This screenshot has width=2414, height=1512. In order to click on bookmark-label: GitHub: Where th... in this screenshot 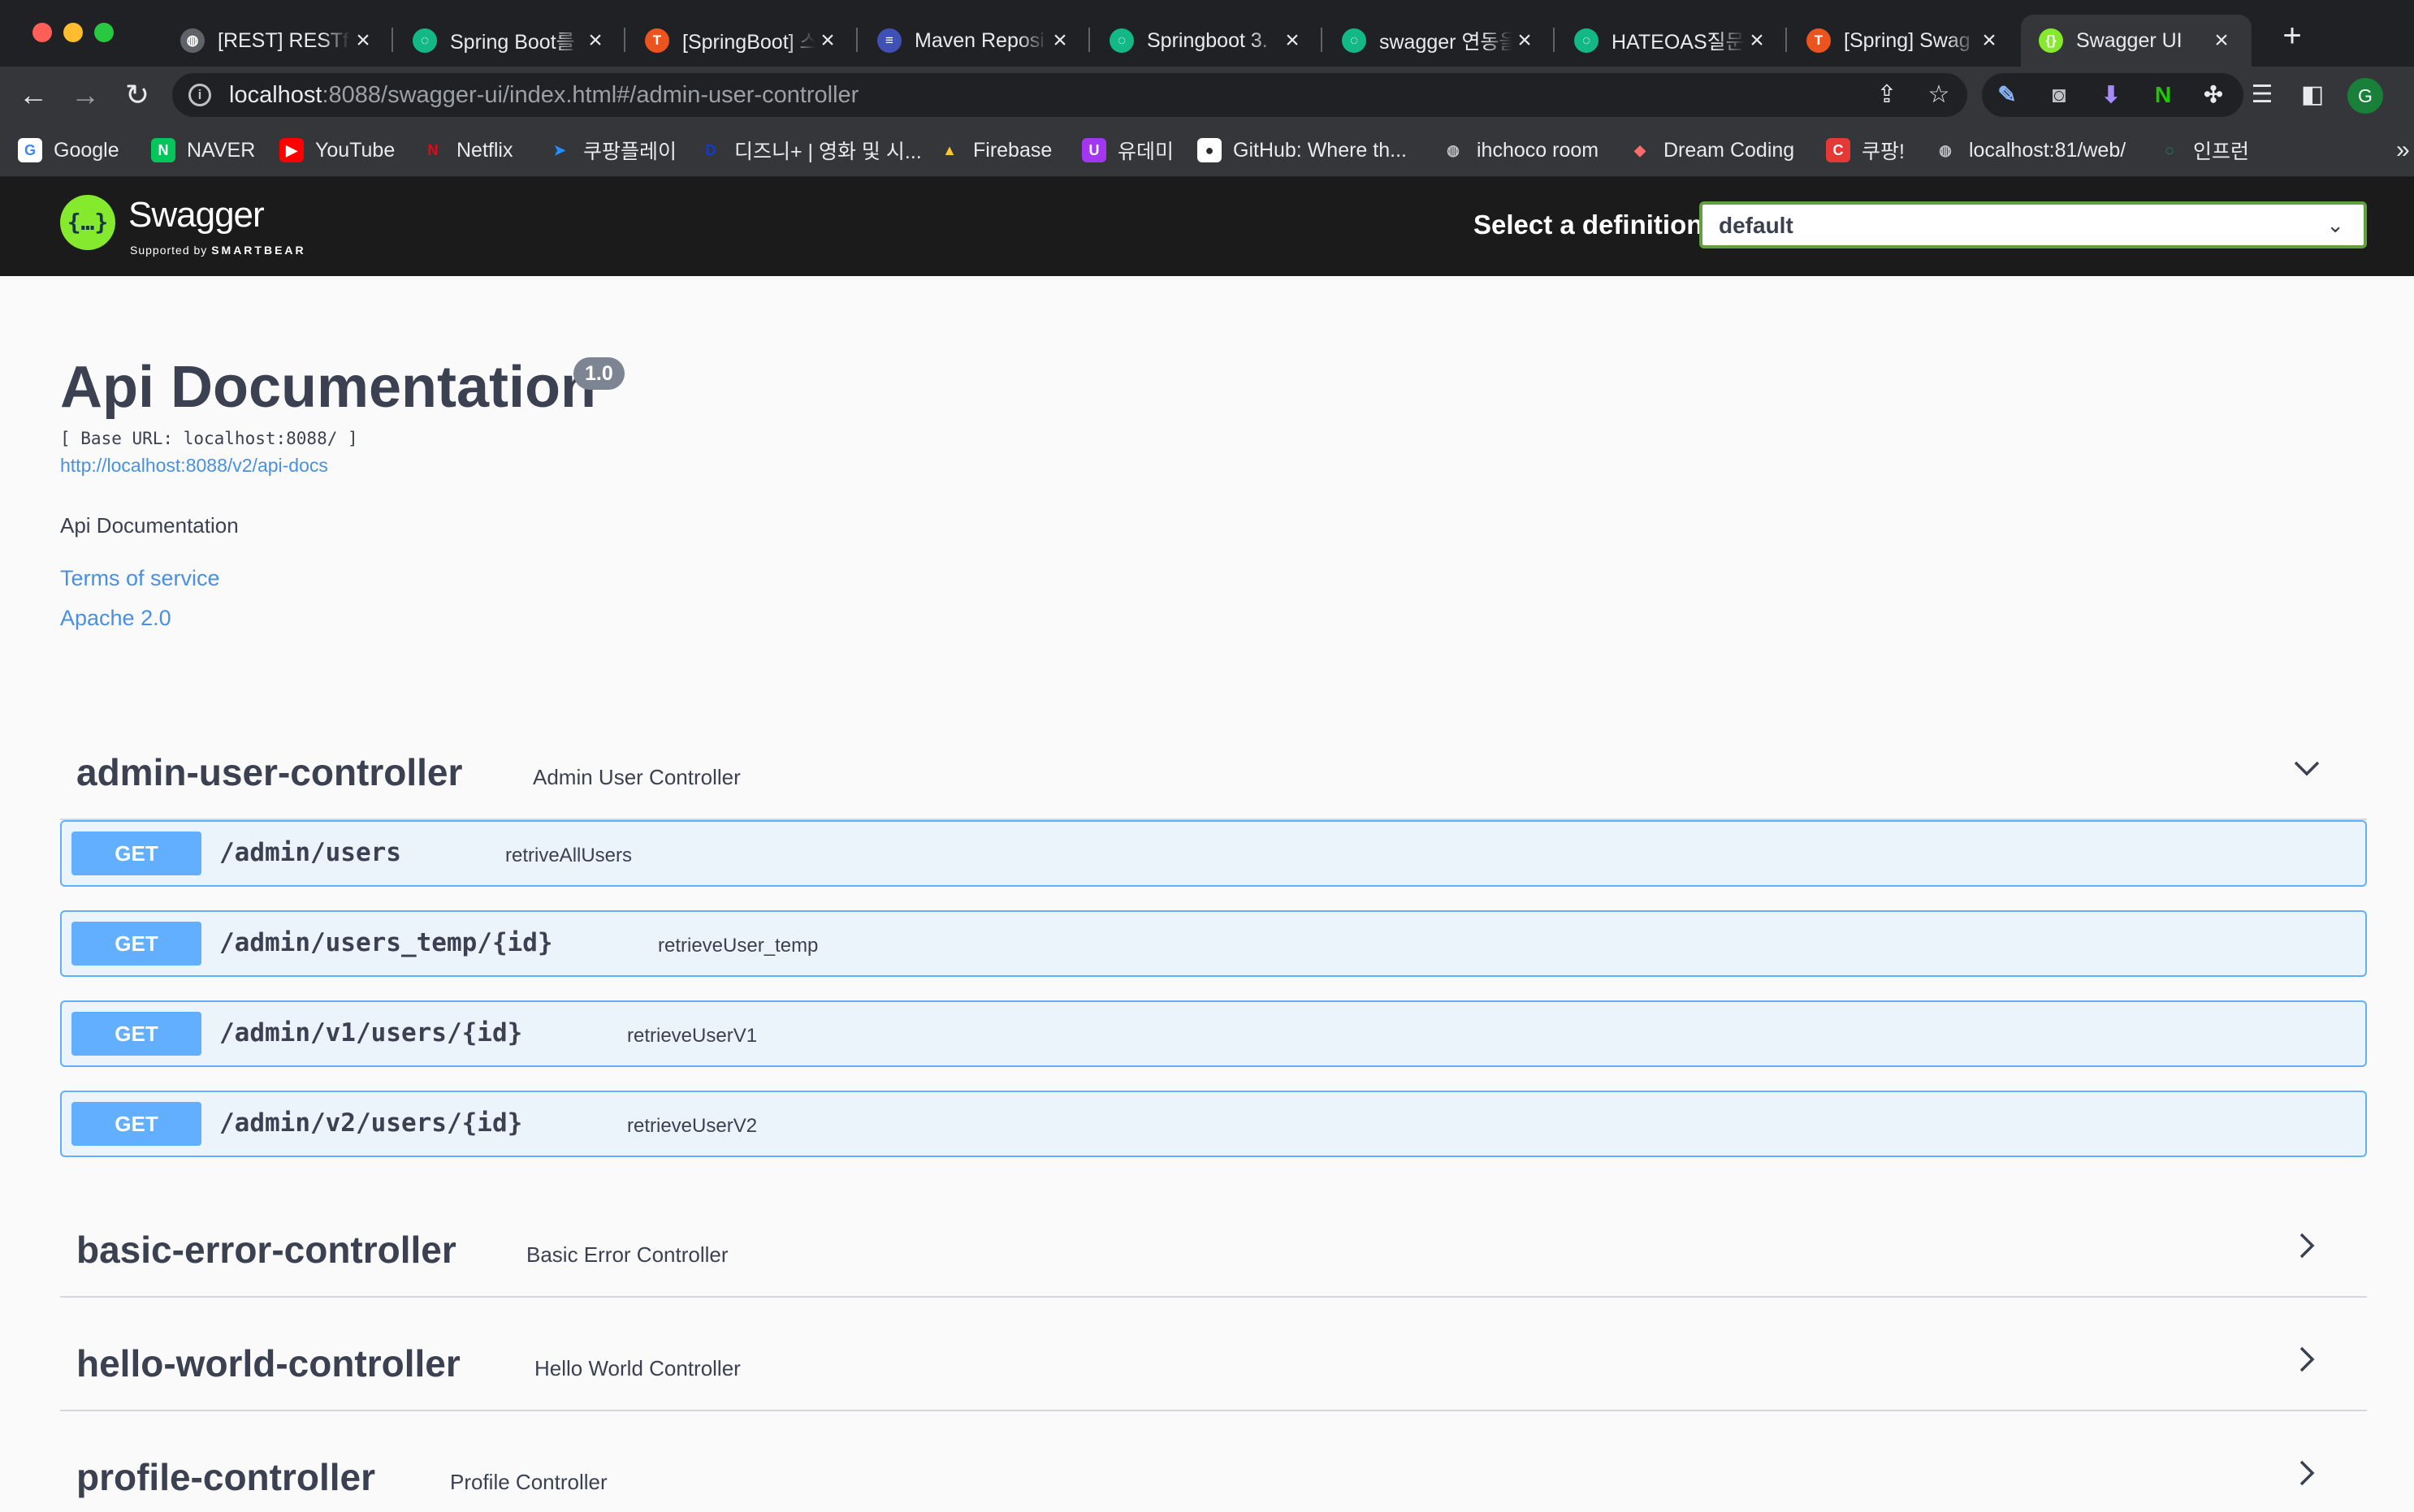, I will do `click(1320, 150)`.